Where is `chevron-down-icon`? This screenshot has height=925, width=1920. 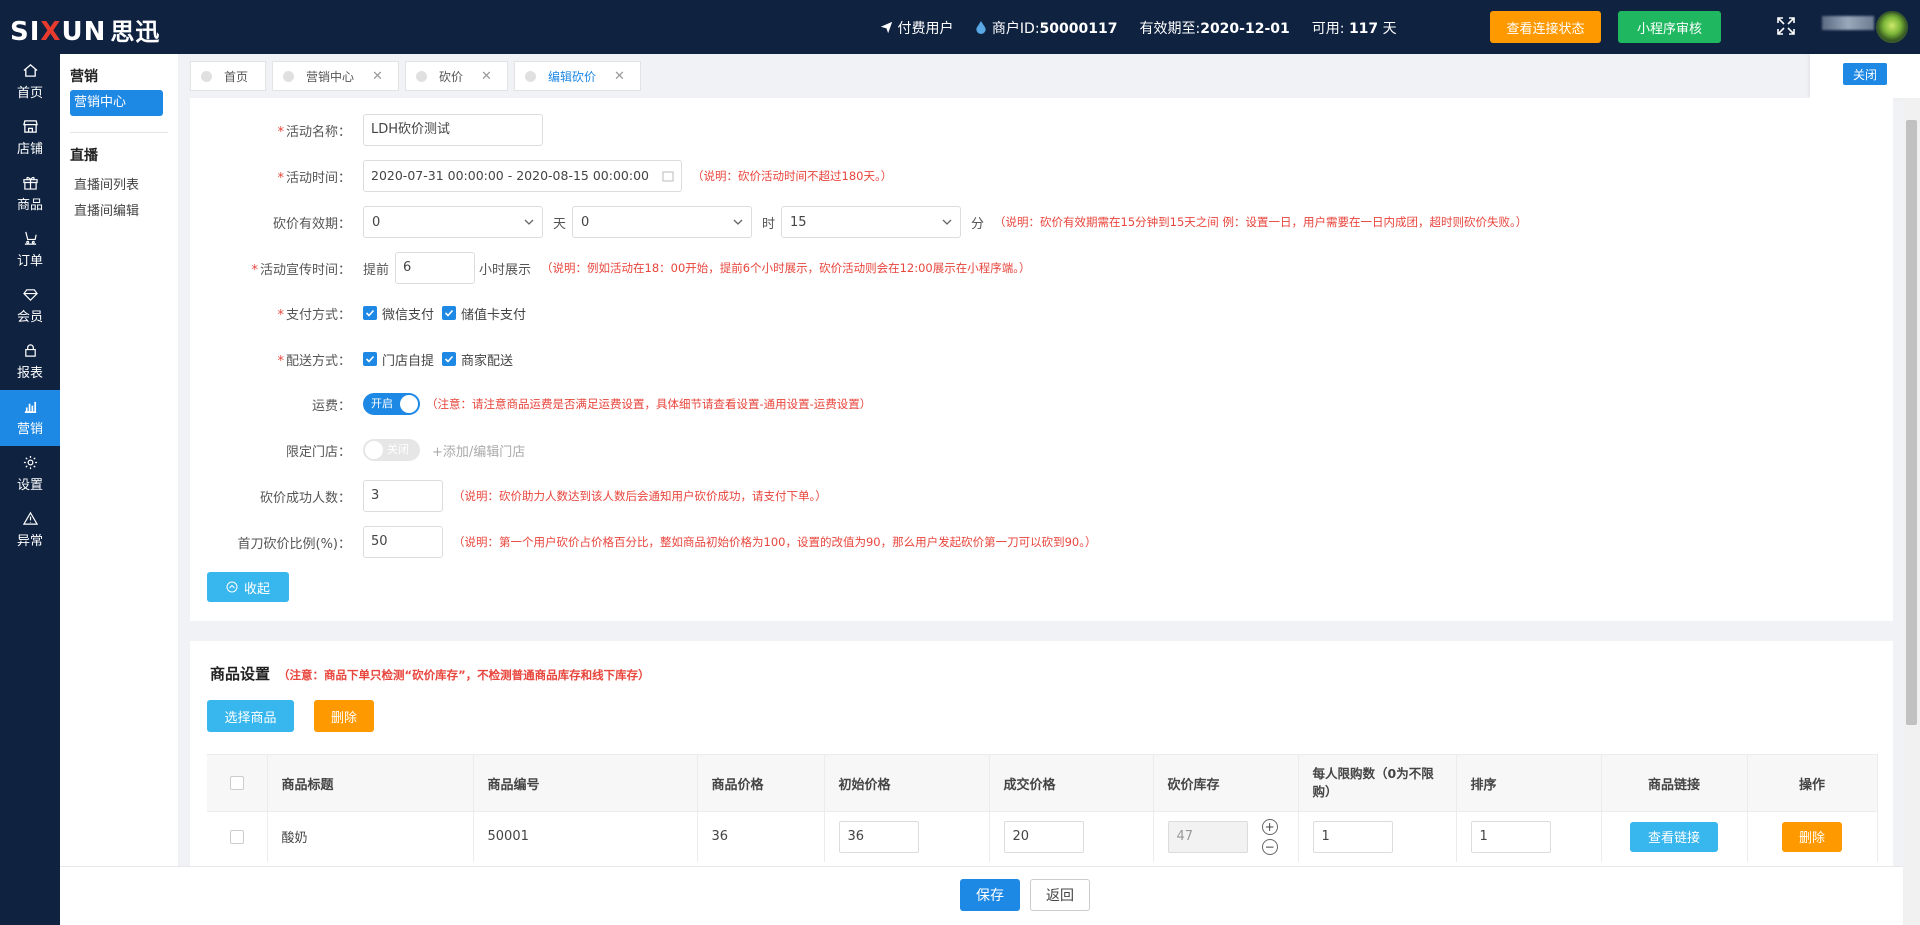
chevron-down-icon is located at coordinates (947, 222).